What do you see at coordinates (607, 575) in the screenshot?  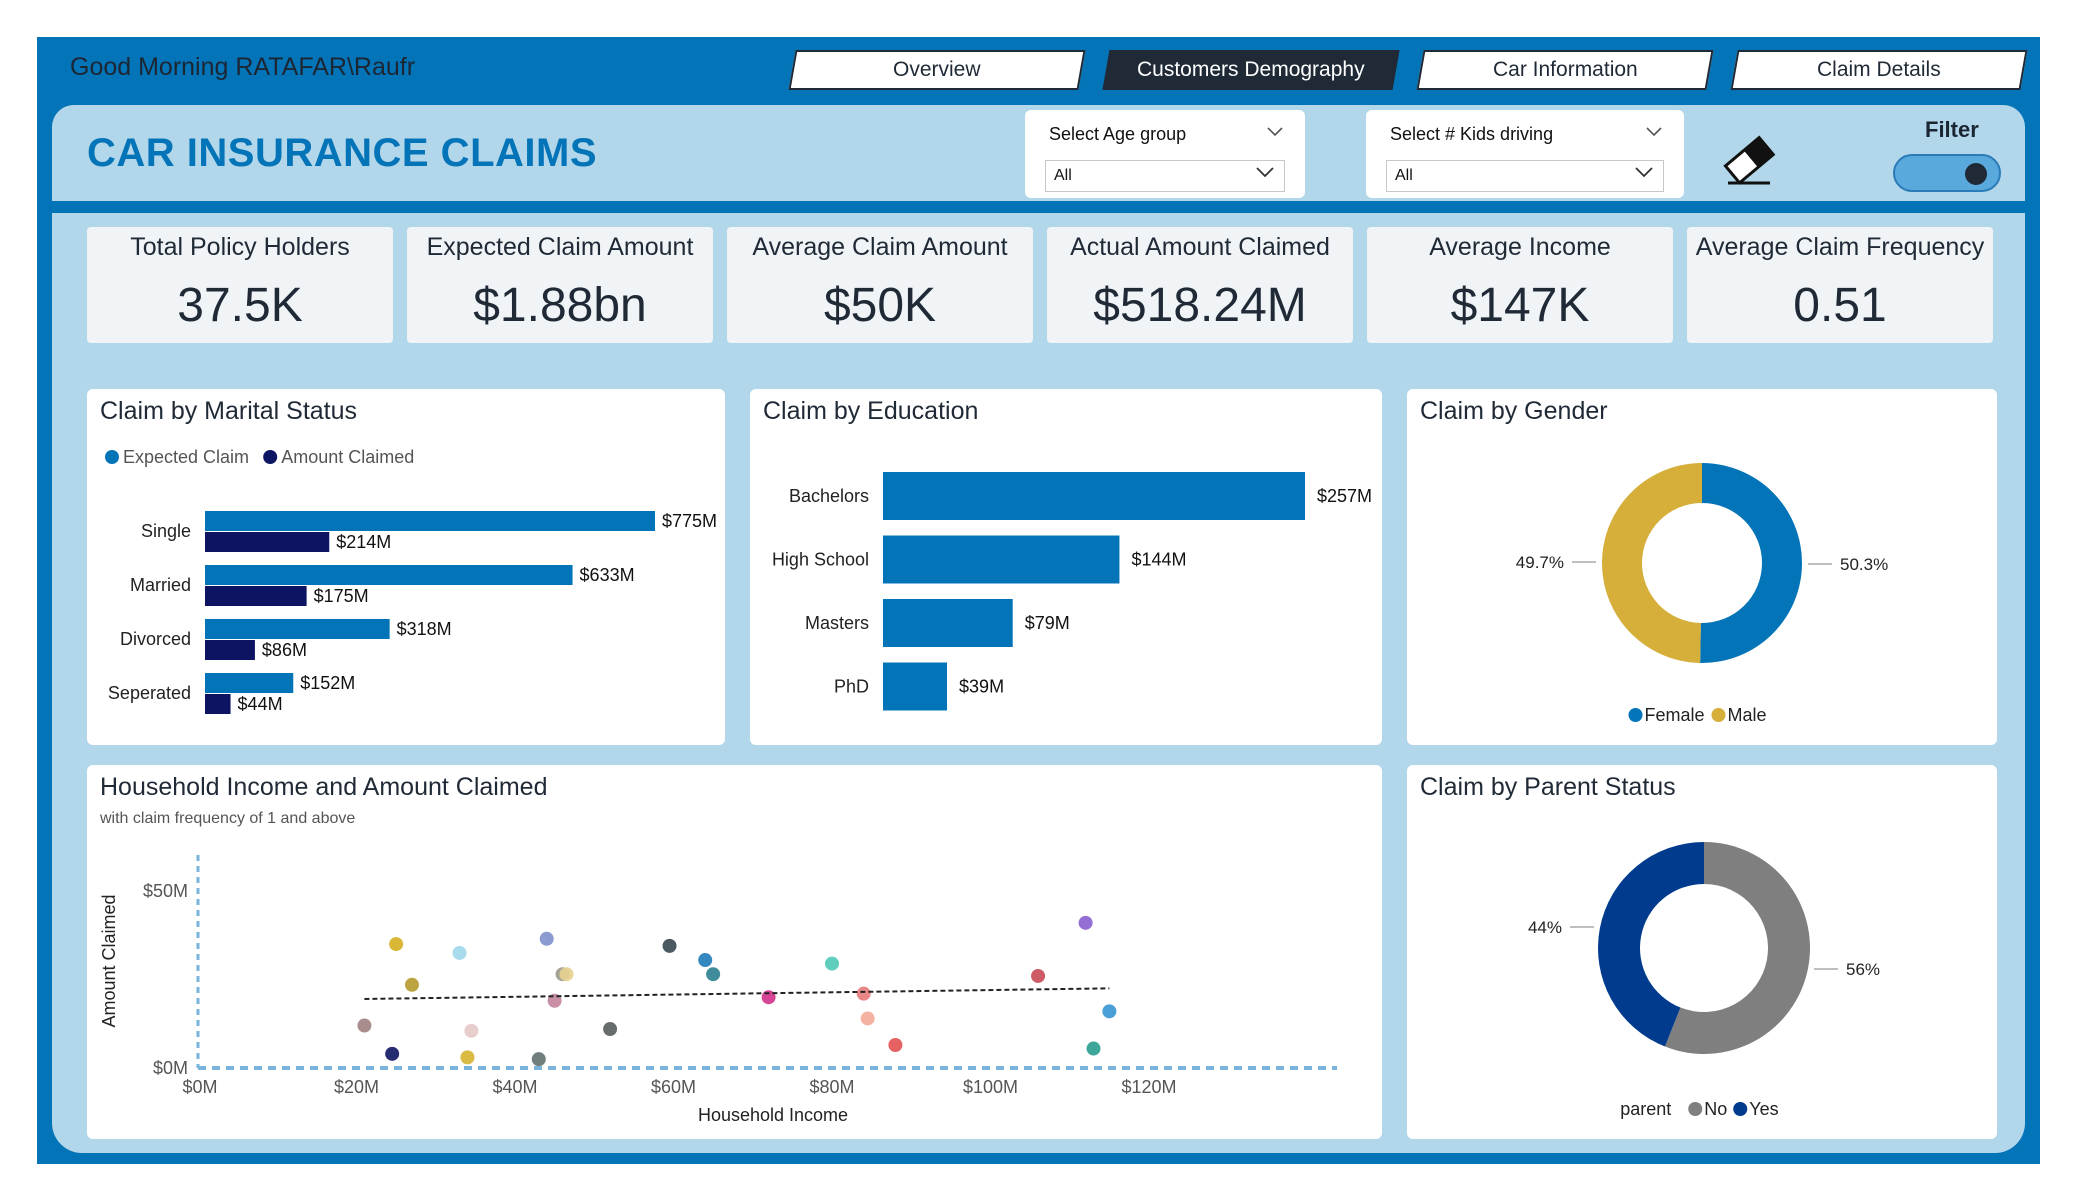 I see `data-label: $633M` at bounding box center [607, 575].